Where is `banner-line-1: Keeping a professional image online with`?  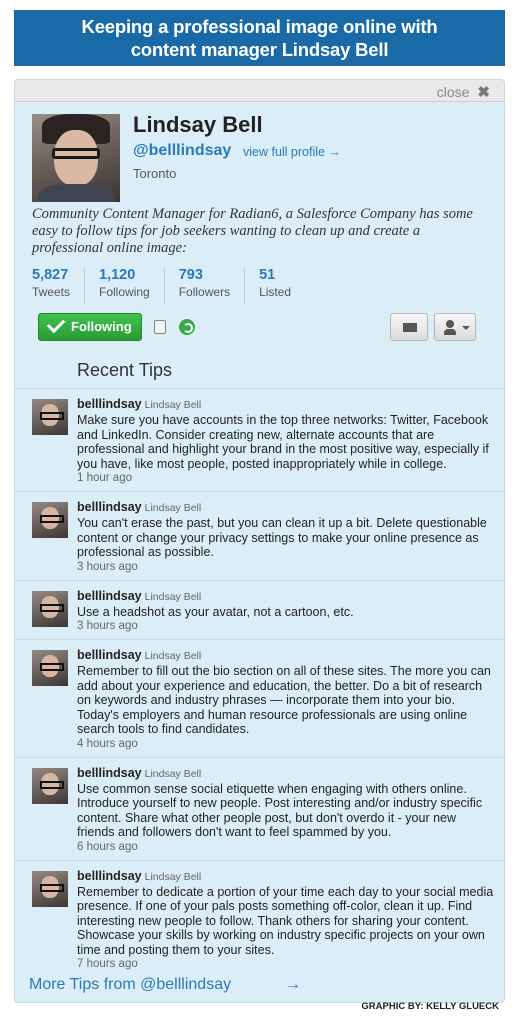 banner-line-1: Keeping a professional image online with is located at coordinates (259, 26).